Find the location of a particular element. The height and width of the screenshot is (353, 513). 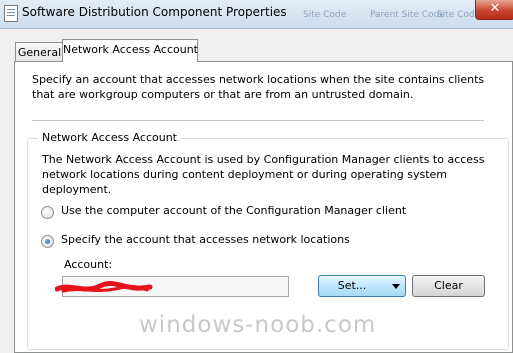

close-icon: ✕ is located at coordinates (495, 8).